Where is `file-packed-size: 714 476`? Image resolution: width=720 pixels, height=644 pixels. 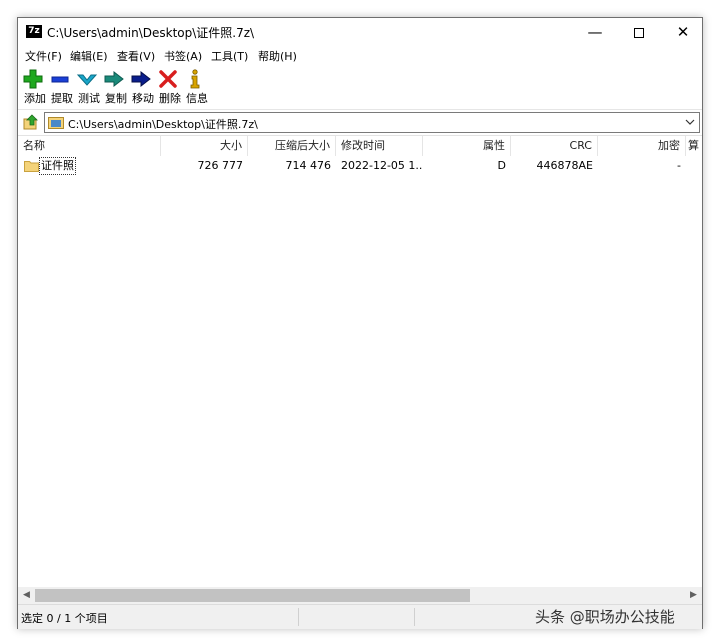 file-packed-size: 714 476 is located at coordinates (308, 165).